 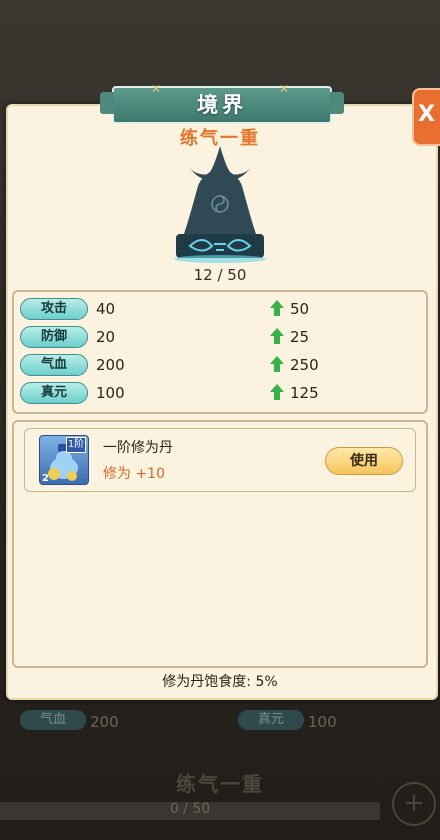 What do you see at coordinates (64, 460) in the screenshot?
I see `item-icon: 1阶 2` at bounding box center [64, 460].